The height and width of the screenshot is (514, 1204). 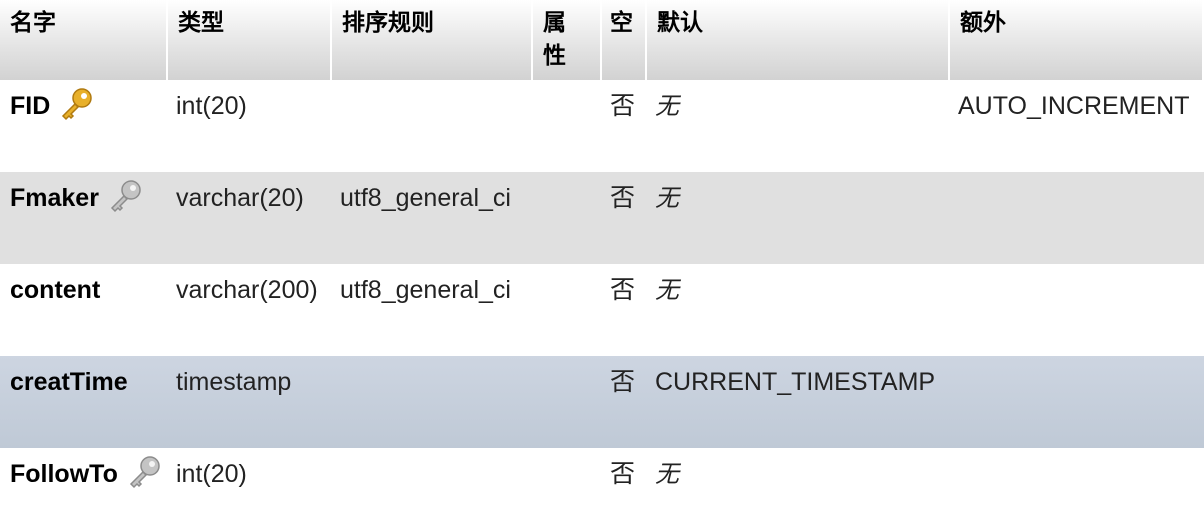 I want to click on cell-type: timestamp, so click(x=250, y=402).